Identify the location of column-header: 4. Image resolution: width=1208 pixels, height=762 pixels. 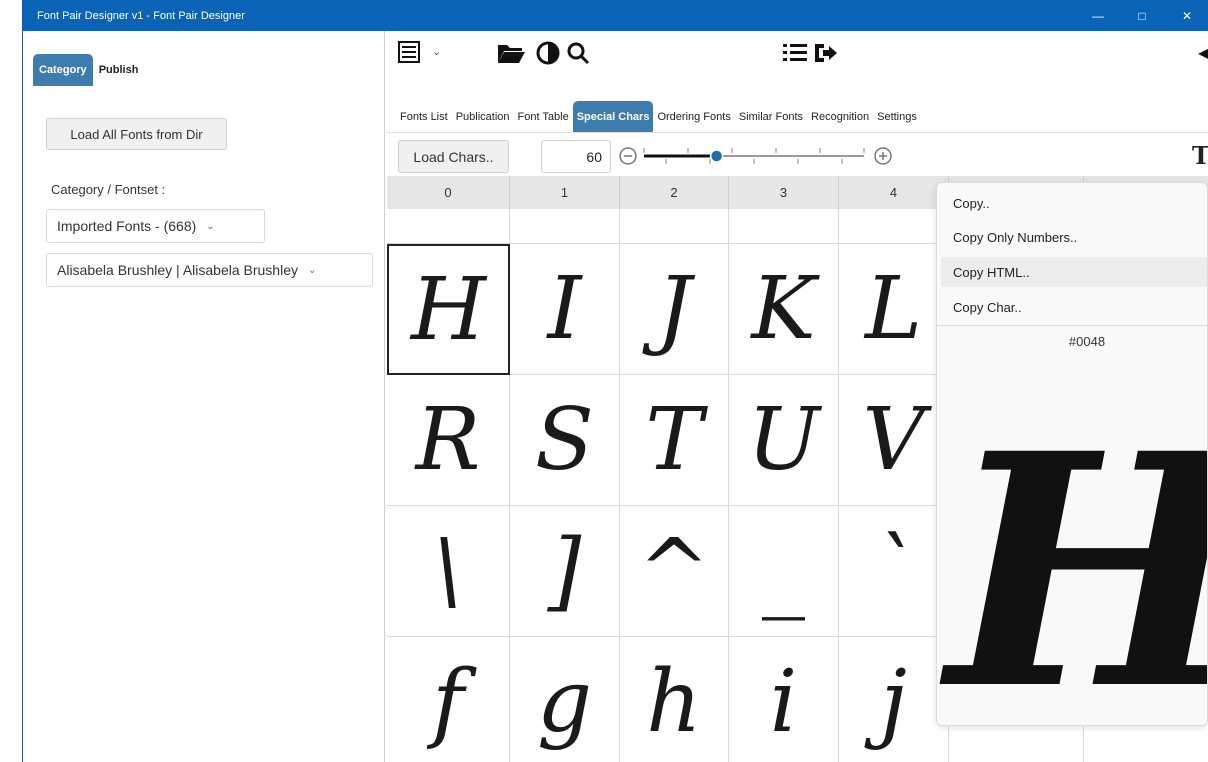
(894, 192).